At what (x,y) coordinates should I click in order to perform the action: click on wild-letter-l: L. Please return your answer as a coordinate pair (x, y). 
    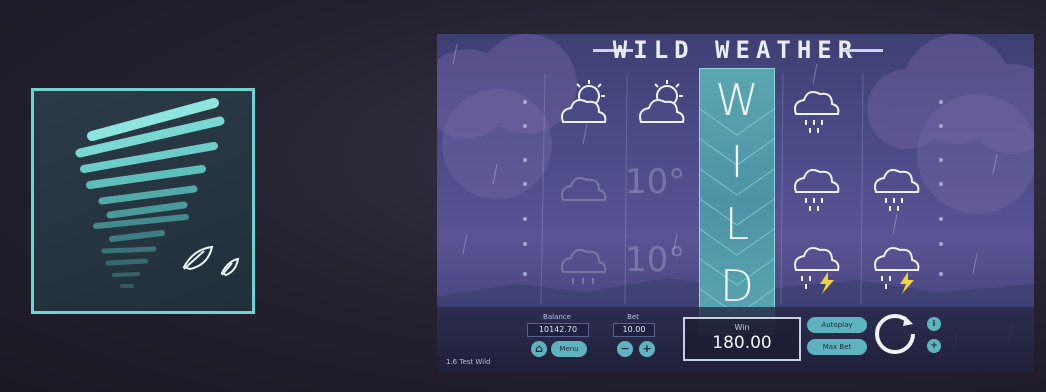
    Looking at the image, I should click on (737, 224).